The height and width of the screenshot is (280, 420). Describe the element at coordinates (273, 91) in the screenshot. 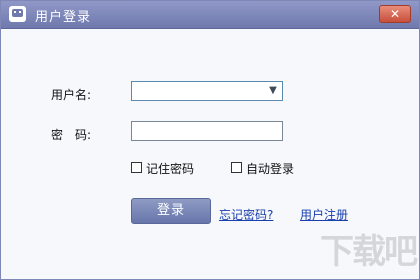

I see `chevron-down-icon: ▼` at that location.